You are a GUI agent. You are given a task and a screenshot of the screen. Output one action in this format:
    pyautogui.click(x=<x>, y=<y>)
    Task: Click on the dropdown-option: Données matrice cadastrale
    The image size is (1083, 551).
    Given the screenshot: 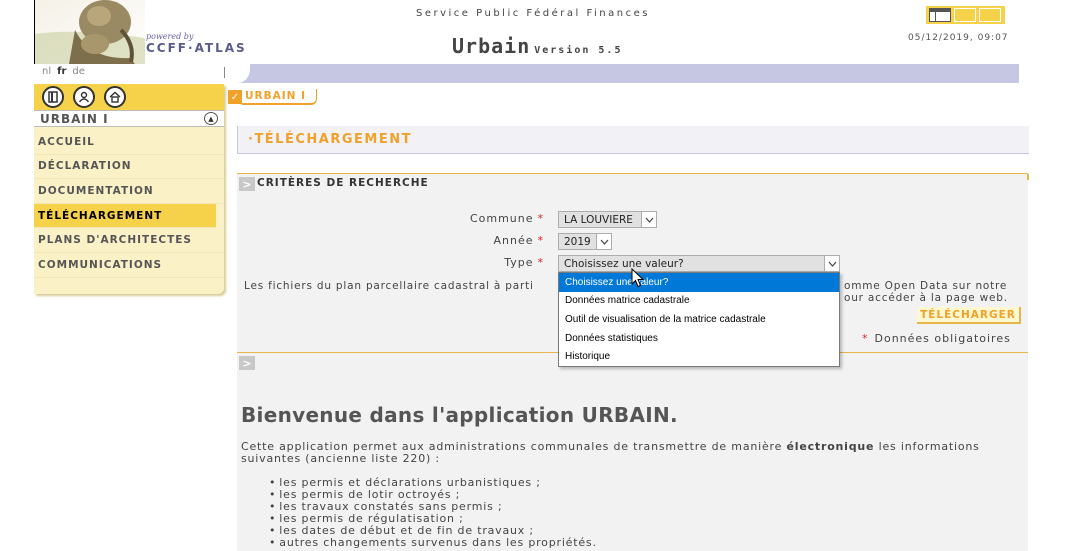 What is the action you would take?
    pyautogui.click(x=699, y=301)
    